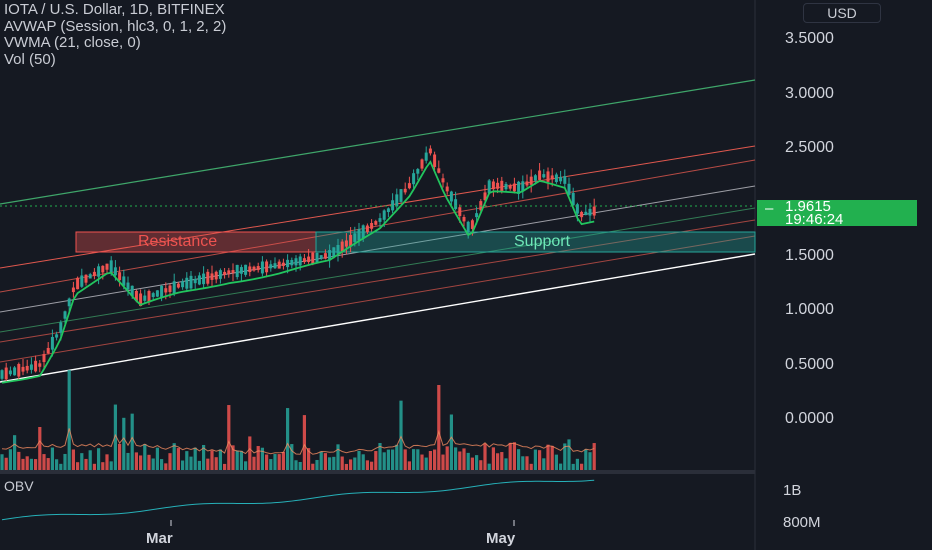 The image size is (932, 550). I want to click on price-axis-label: 1.5000, so click(809, 255).